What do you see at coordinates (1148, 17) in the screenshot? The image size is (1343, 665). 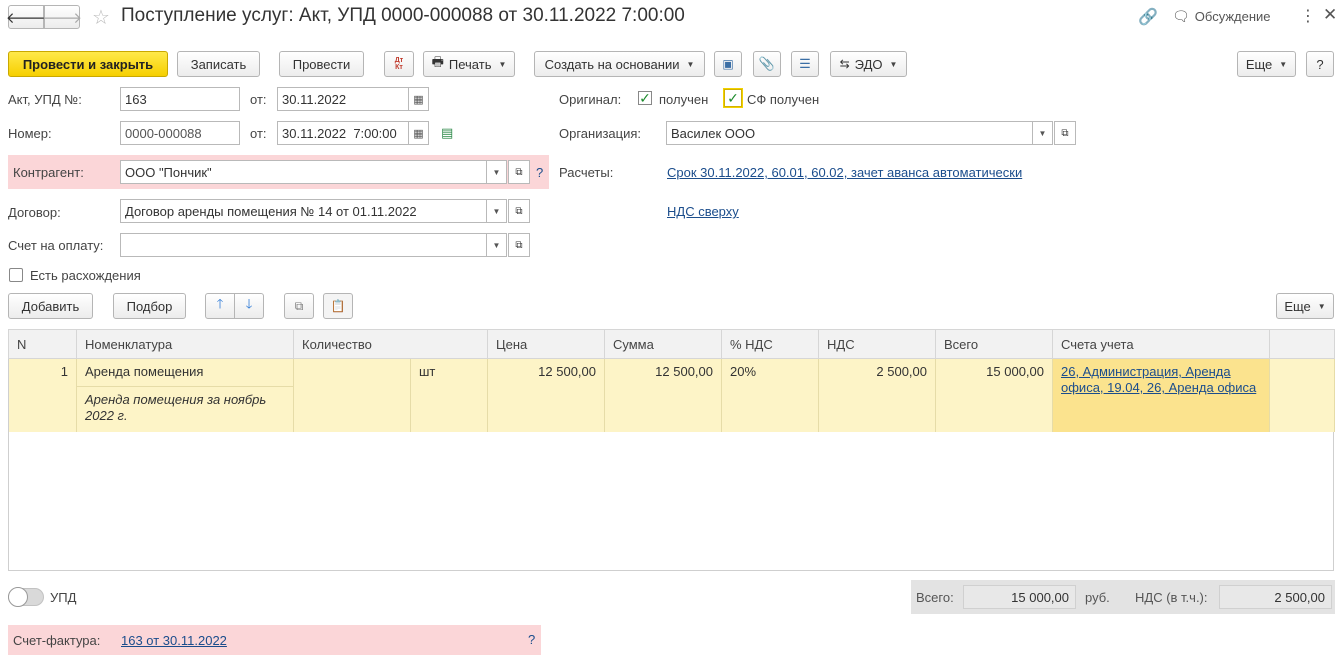 I see `link-icon: 🔗` at bounding box center [1148, 17].